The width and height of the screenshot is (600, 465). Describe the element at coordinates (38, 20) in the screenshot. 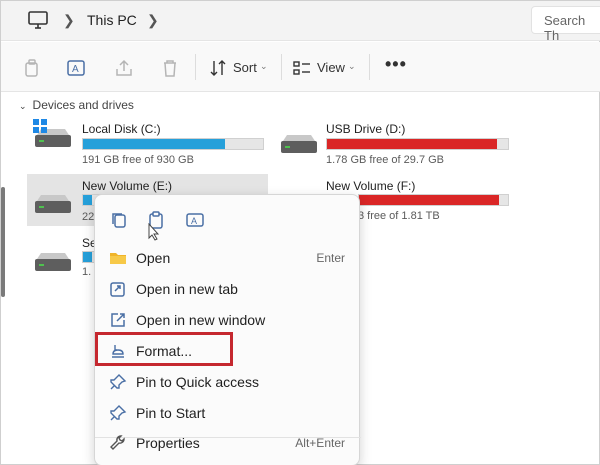

I see `this-pc-icon` at that location.